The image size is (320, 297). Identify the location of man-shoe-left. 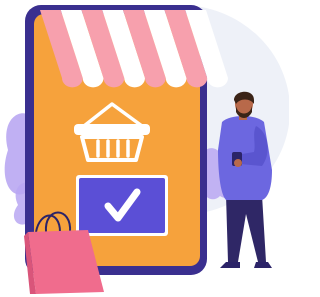
(230, 265).